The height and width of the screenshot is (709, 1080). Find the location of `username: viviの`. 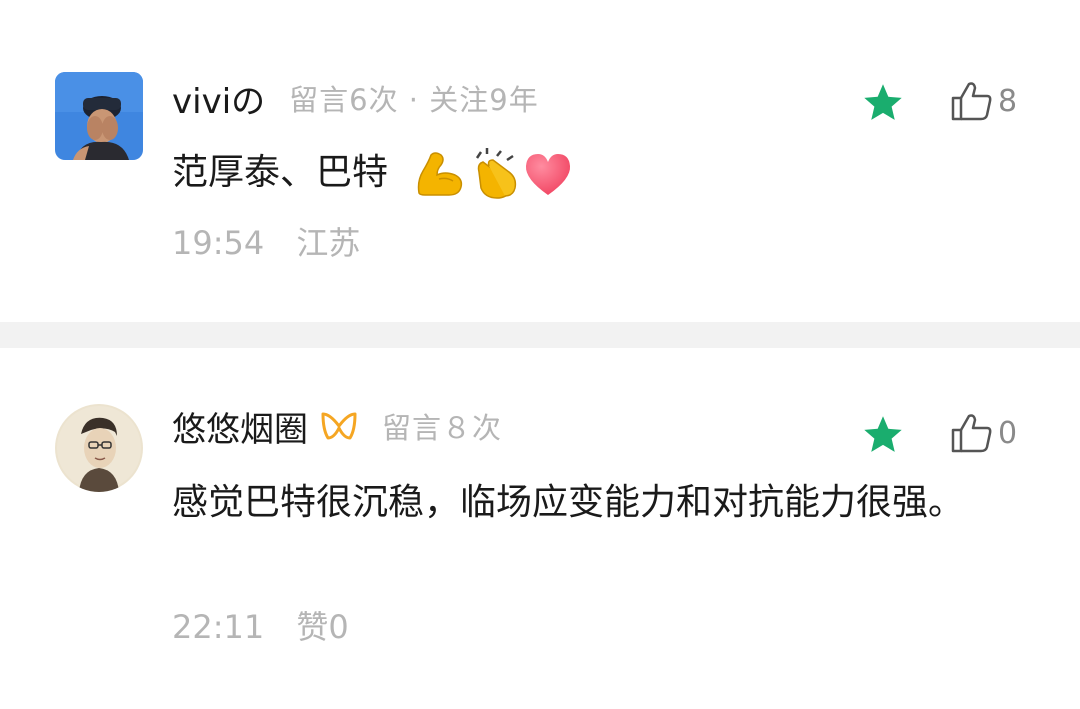

username: viviの is located at coordinates (218, 98).